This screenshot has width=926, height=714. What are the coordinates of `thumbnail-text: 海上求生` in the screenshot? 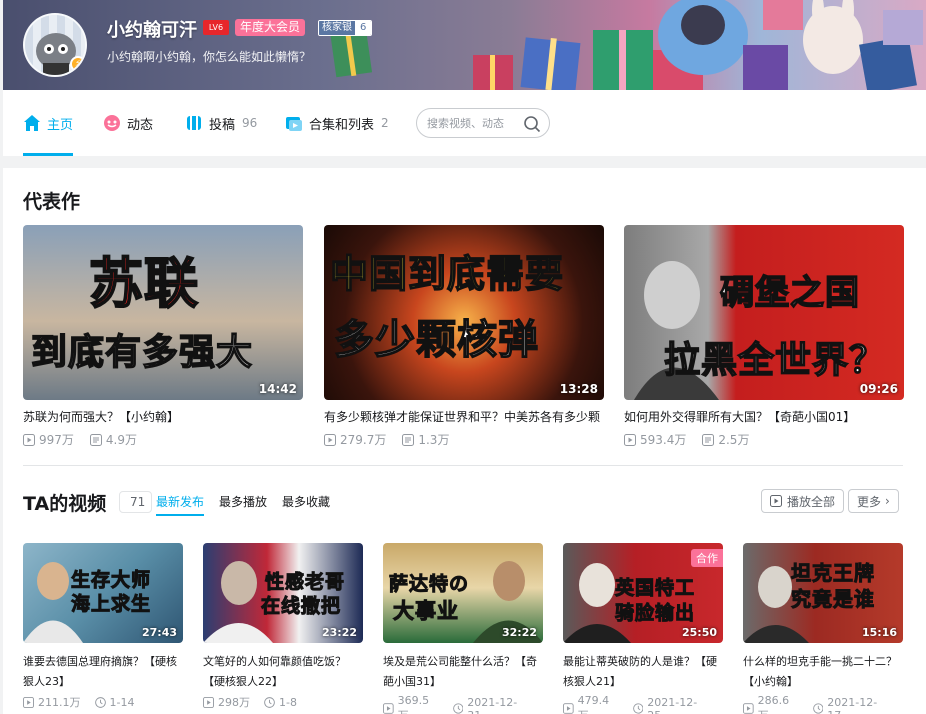 It's located at (111, 604).